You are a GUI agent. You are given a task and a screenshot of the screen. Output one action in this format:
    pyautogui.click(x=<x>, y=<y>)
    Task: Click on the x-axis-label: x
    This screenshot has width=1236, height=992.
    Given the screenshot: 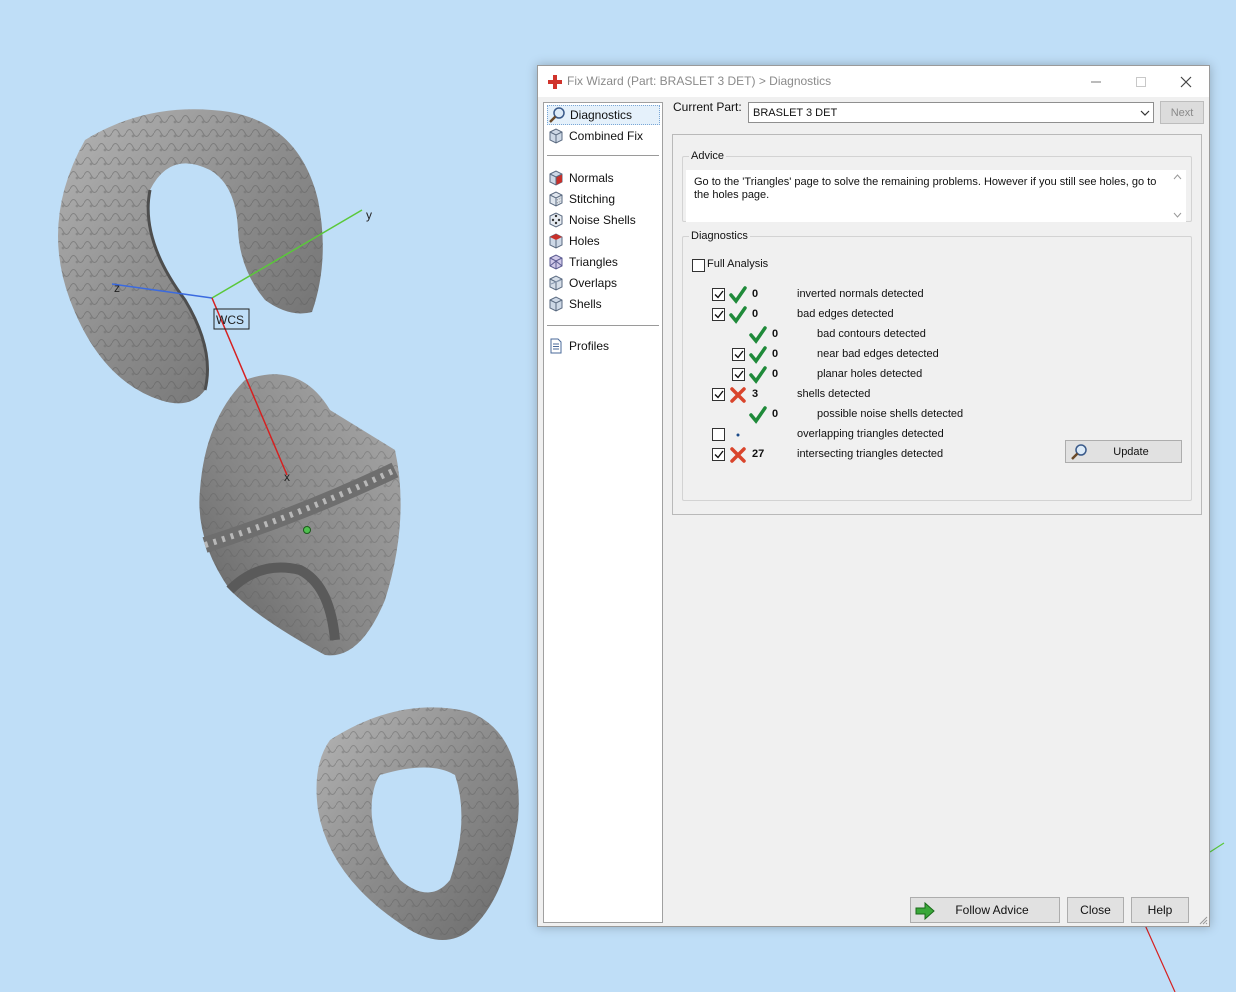 What is the action you would take?
    pyautogui.click(x=287, y=477)
    